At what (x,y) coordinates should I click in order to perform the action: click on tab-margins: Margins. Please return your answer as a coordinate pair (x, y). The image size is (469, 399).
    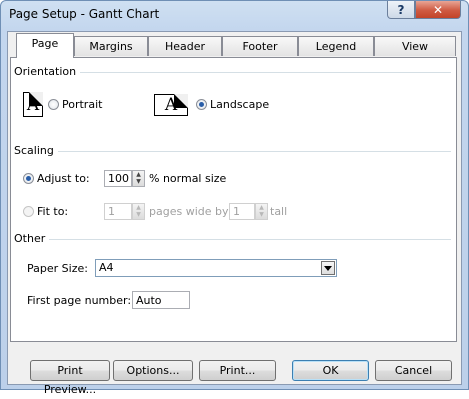
    Looking at the image, I should click on (111, 46).